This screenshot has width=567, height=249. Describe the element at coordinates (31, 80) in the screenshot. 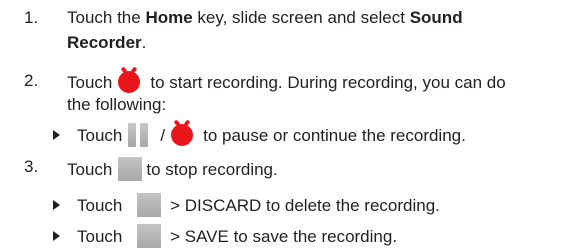

I see `step-2-number: 2.` at that location.